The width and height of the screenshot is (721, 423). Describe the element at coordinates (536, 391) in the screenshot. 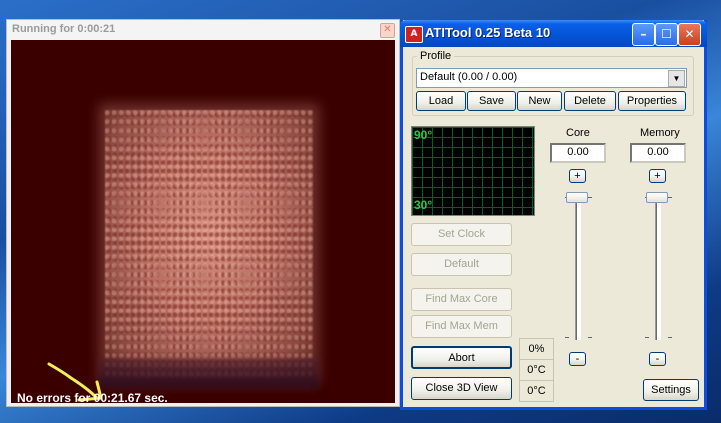

I see `temperature-readout-2: 0°C` at that location.